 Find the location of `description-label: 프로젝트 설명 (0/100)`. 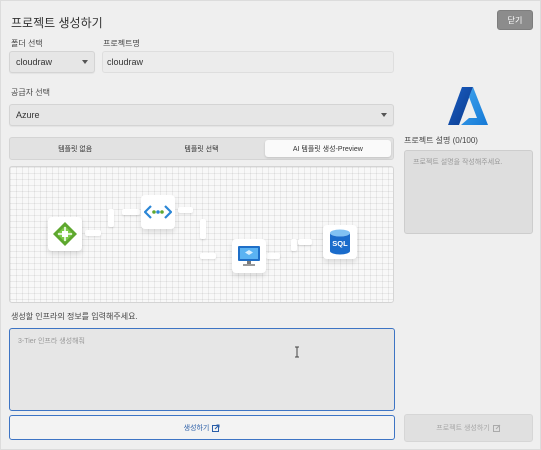

description-label: 프로젝트 설명 (0/100) is located at coordinates (441, 140).